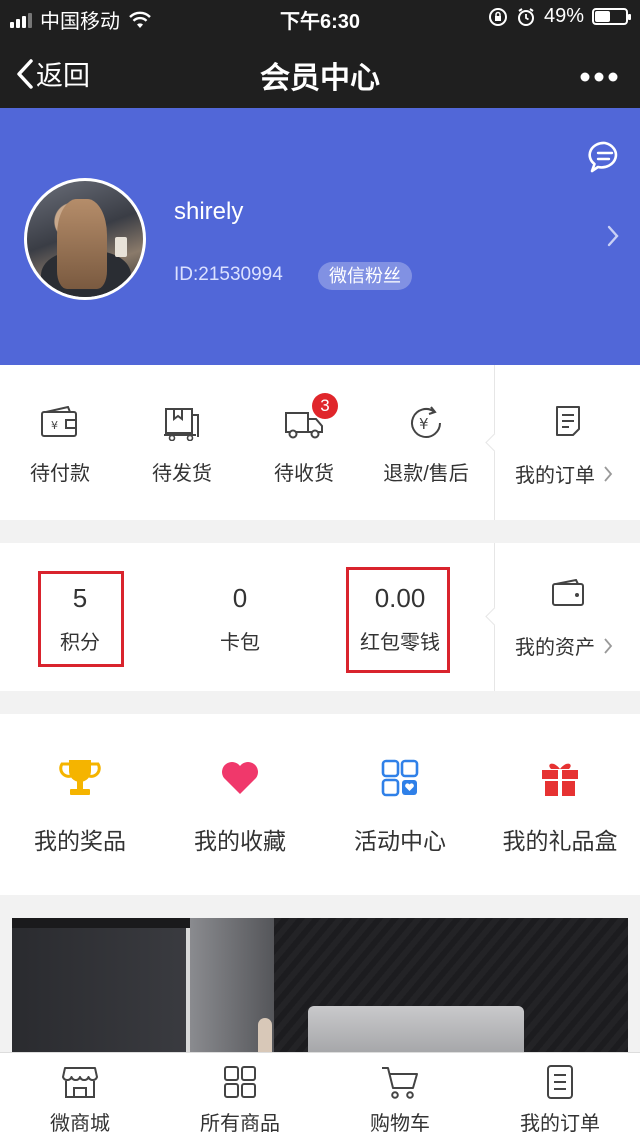 The image size is (640, 1138). I want to click on promo-banner, so click(320, 988).